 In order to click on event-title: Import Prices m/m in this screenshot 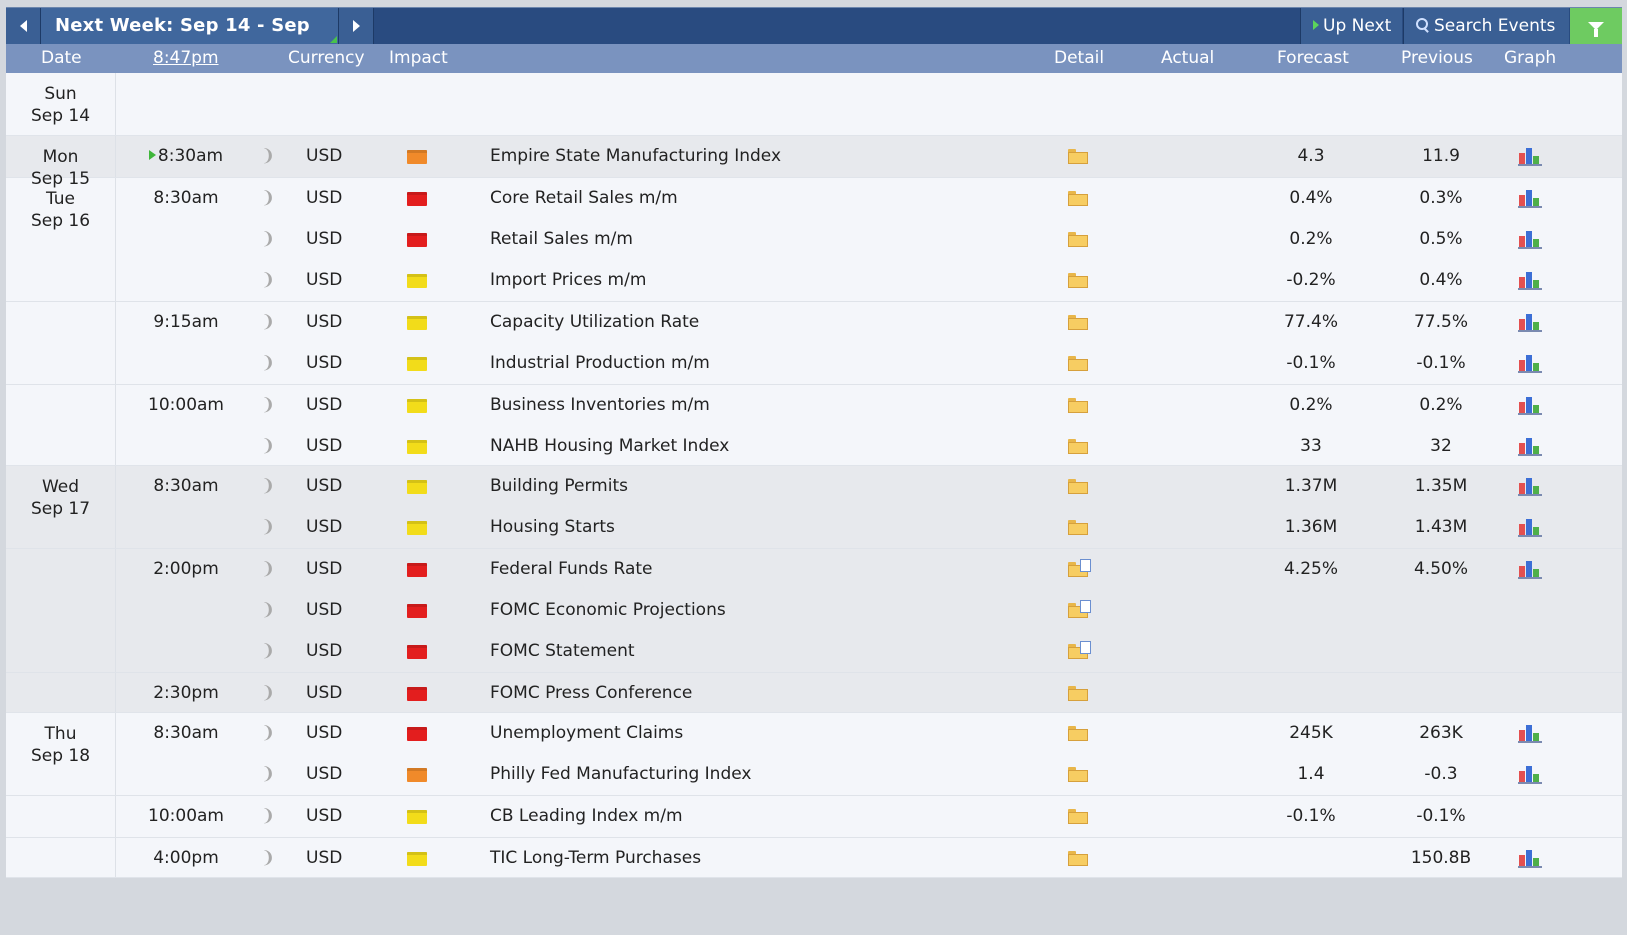, I will do `click(568, 280)`.